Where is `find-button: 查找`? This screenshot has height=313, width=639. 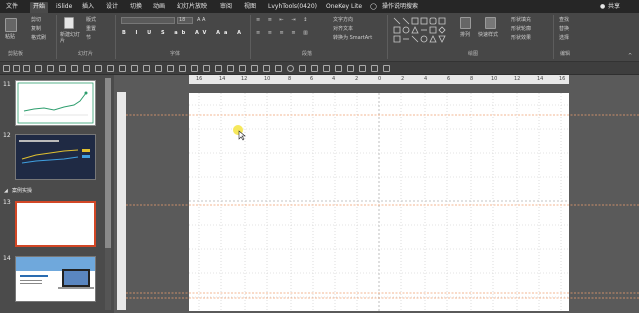
find-button: 查找 is located at coordinates (564, 20).